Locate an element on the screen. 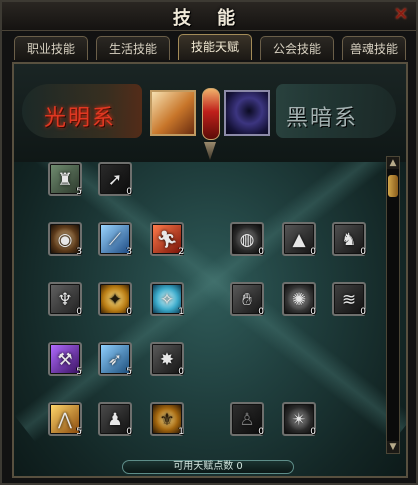 The height and width of the screenshot is (485, 418). talent-dark-sigil: ✺ 0 is located at coordinates (299, 299).